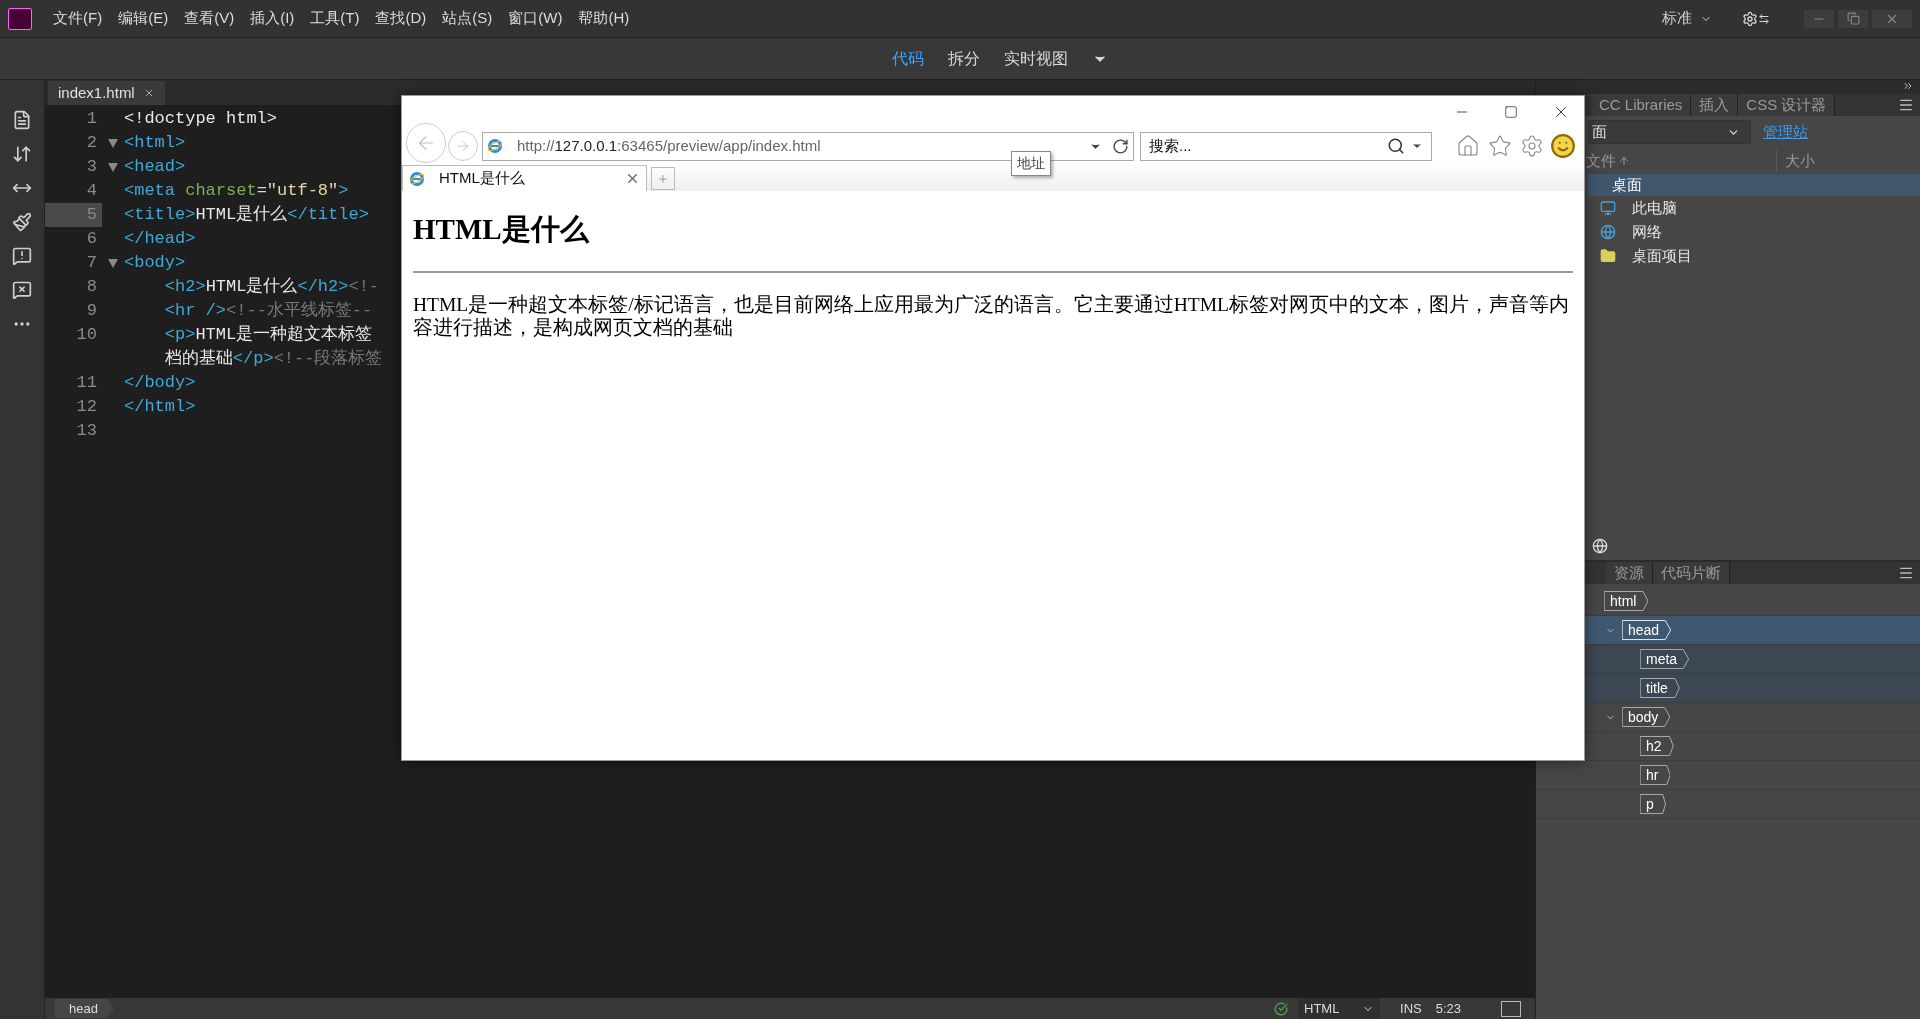 This screenshot has height=1019, width=1920. I want to click on code-line: 档的基础</p><!--段落标签, so click(273, 359).